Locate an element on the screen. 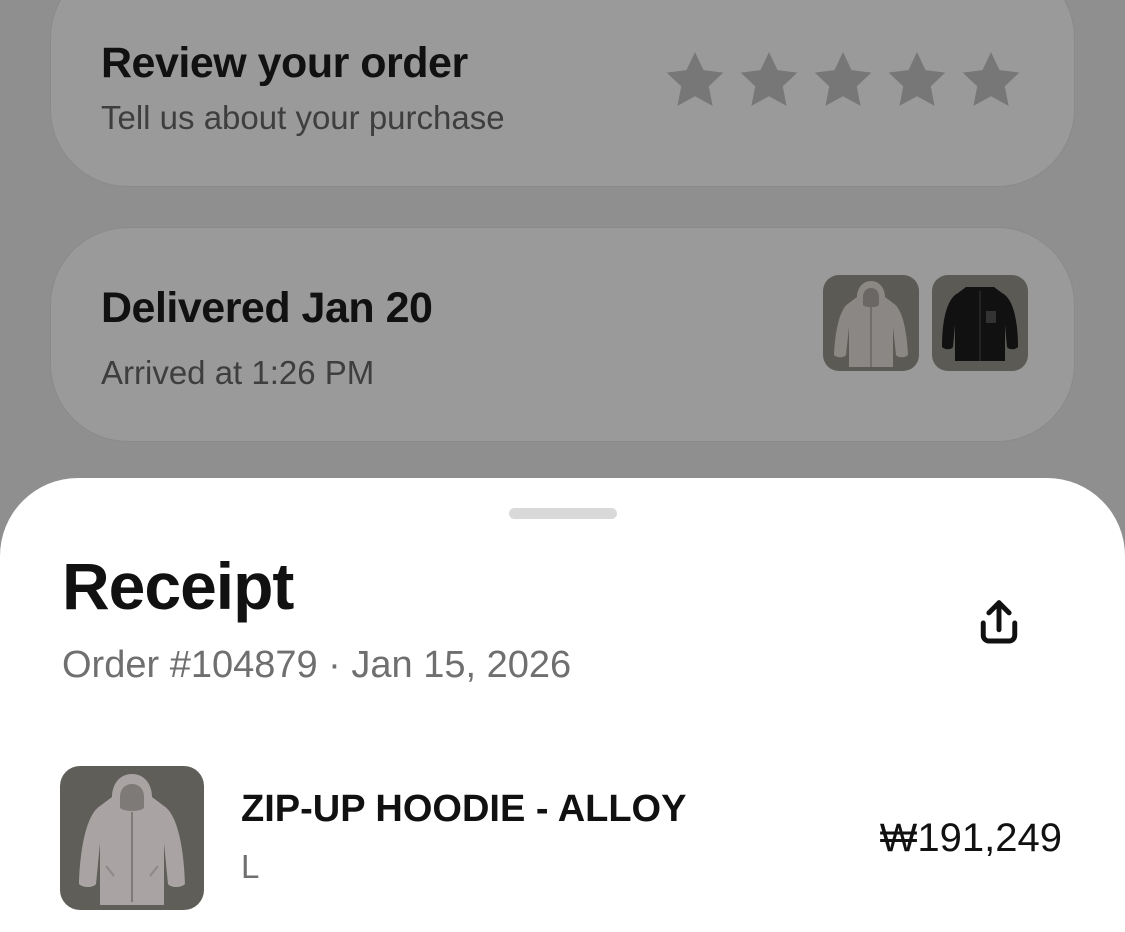 The width and height of the screenshot is (1125, 932). item-name: ZIP-UP HOODIE - ALLOY is located at coordinates (464, 809).